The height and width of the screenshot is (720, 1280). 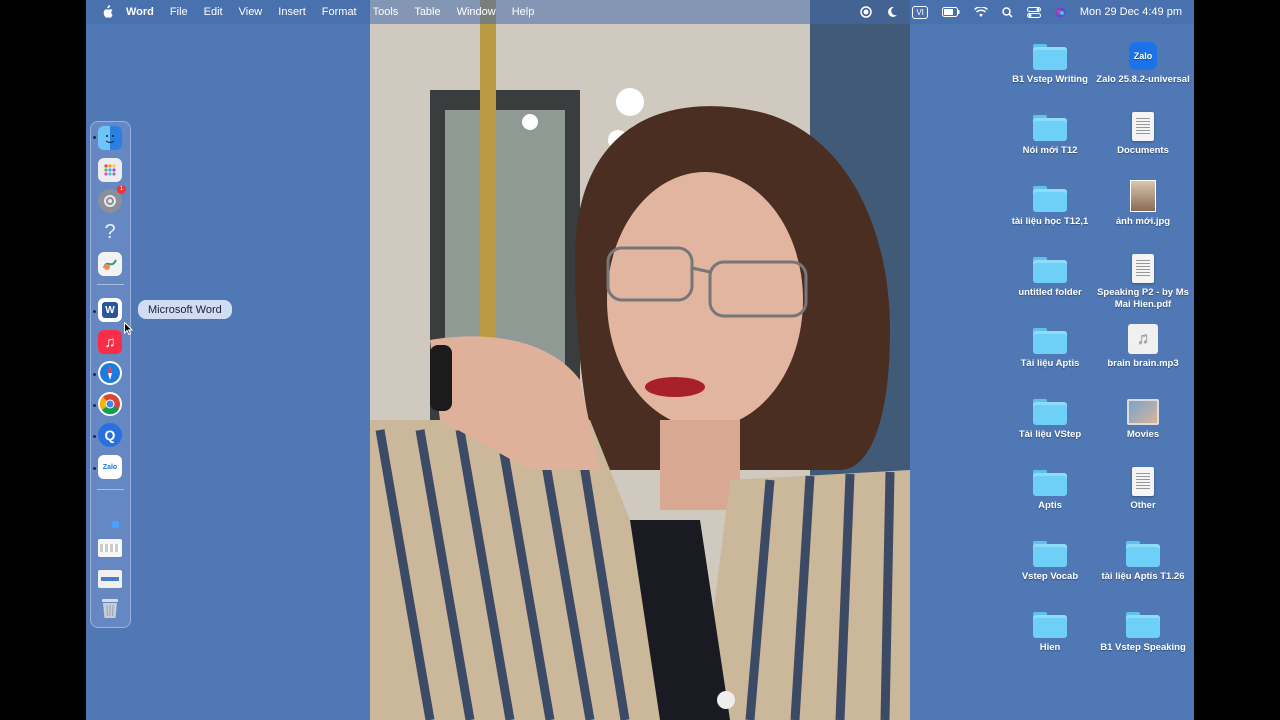 What do you see at coordinates (251, 12) in the screenshot?
I see `menu-view: View` at bounding box center [251, 12].